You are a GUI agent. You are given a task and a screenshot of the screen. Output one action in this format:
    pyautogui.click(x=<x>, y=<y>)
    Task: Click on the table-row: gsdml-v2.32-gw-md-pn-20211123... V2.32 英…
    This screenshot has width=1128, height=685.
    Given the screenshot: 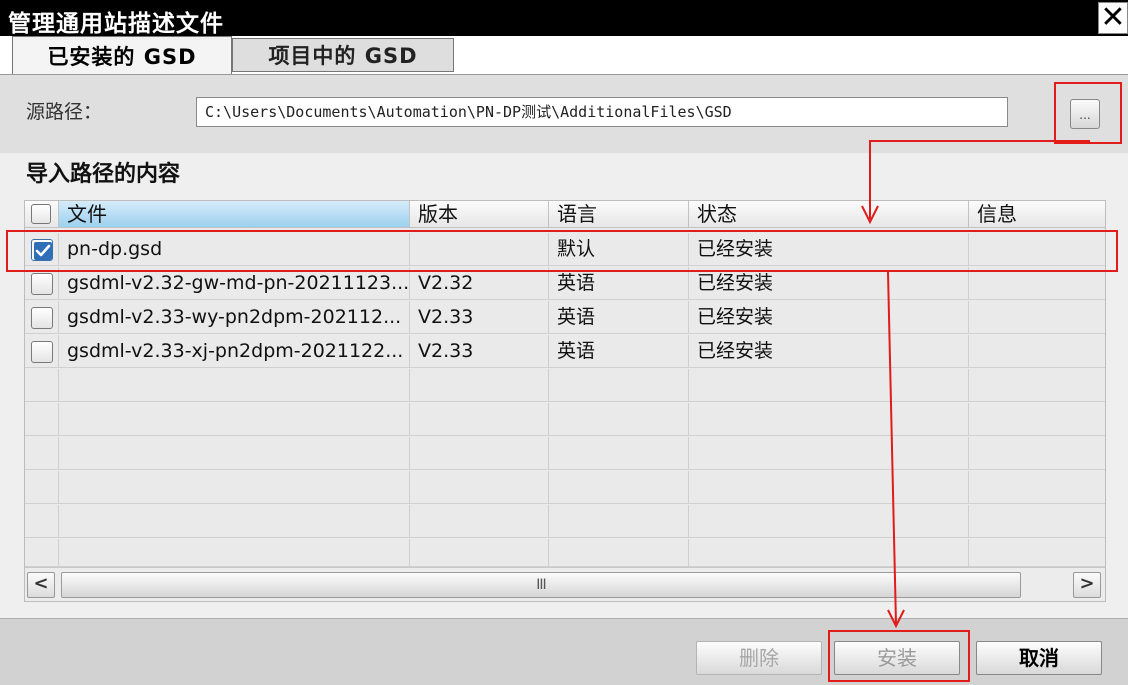 What is the action you would take?
    pyautogui.click(x=565, y=283)
    